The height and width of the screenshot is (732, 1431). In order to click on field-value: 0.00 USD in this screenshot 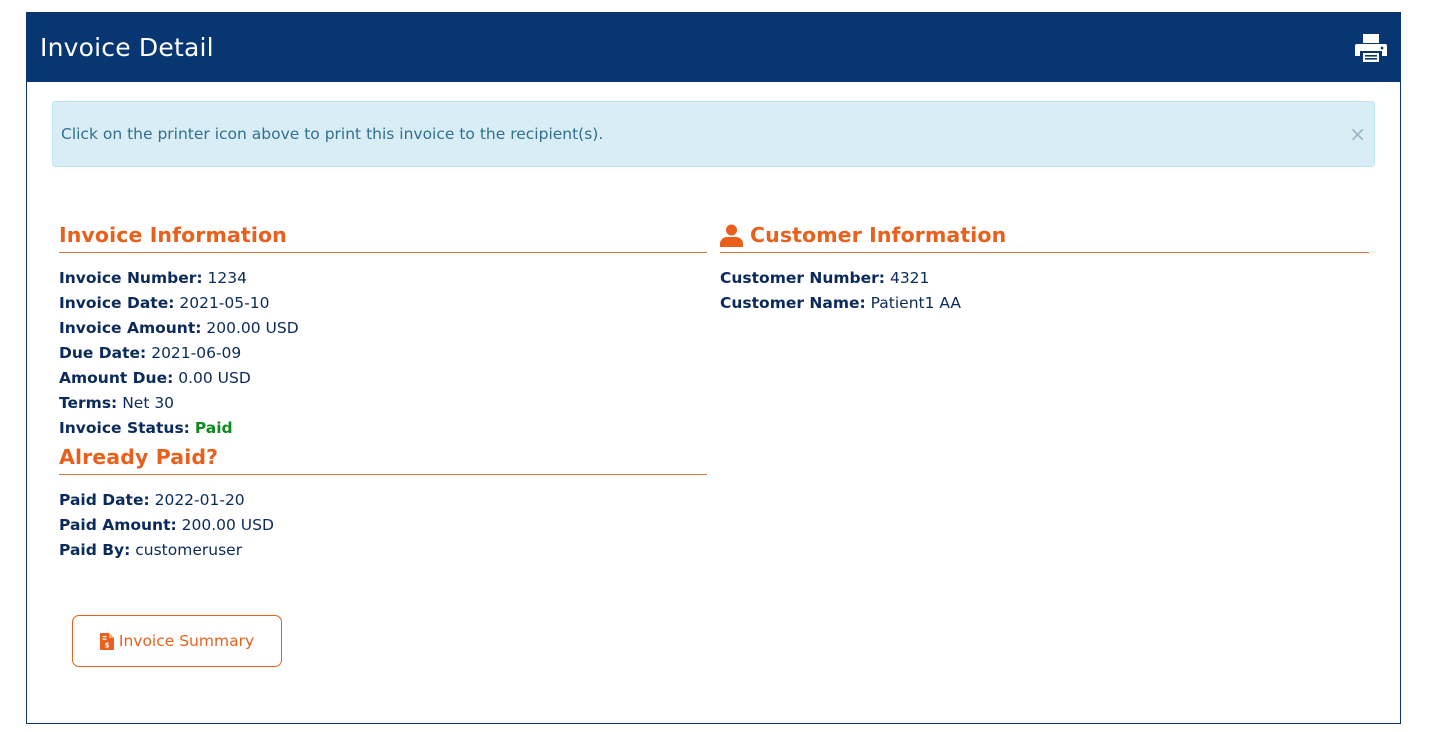, I will do `click(214, 378)`.